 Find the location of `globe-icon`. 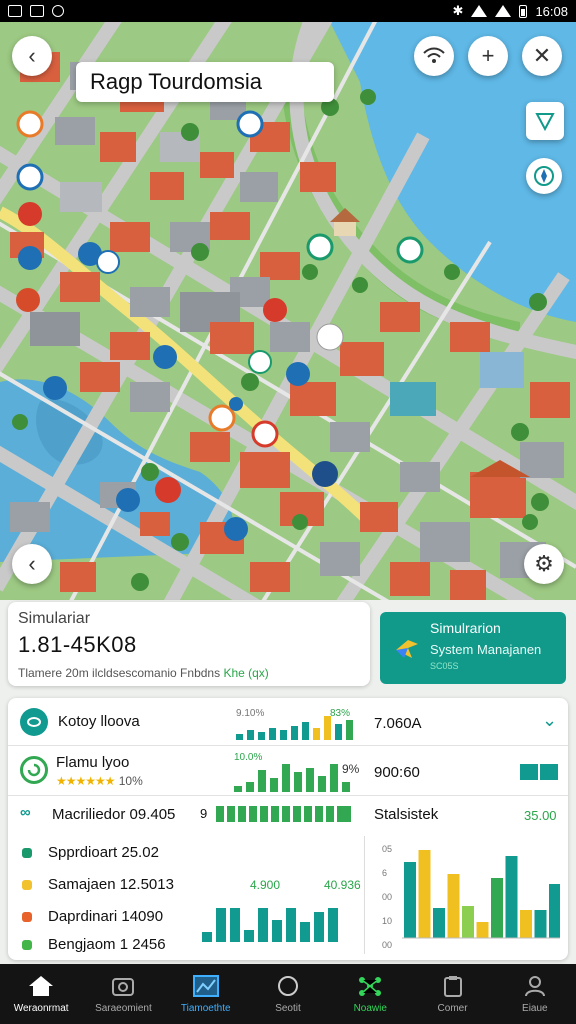

globe-icon is located at coordinates (34, 722).